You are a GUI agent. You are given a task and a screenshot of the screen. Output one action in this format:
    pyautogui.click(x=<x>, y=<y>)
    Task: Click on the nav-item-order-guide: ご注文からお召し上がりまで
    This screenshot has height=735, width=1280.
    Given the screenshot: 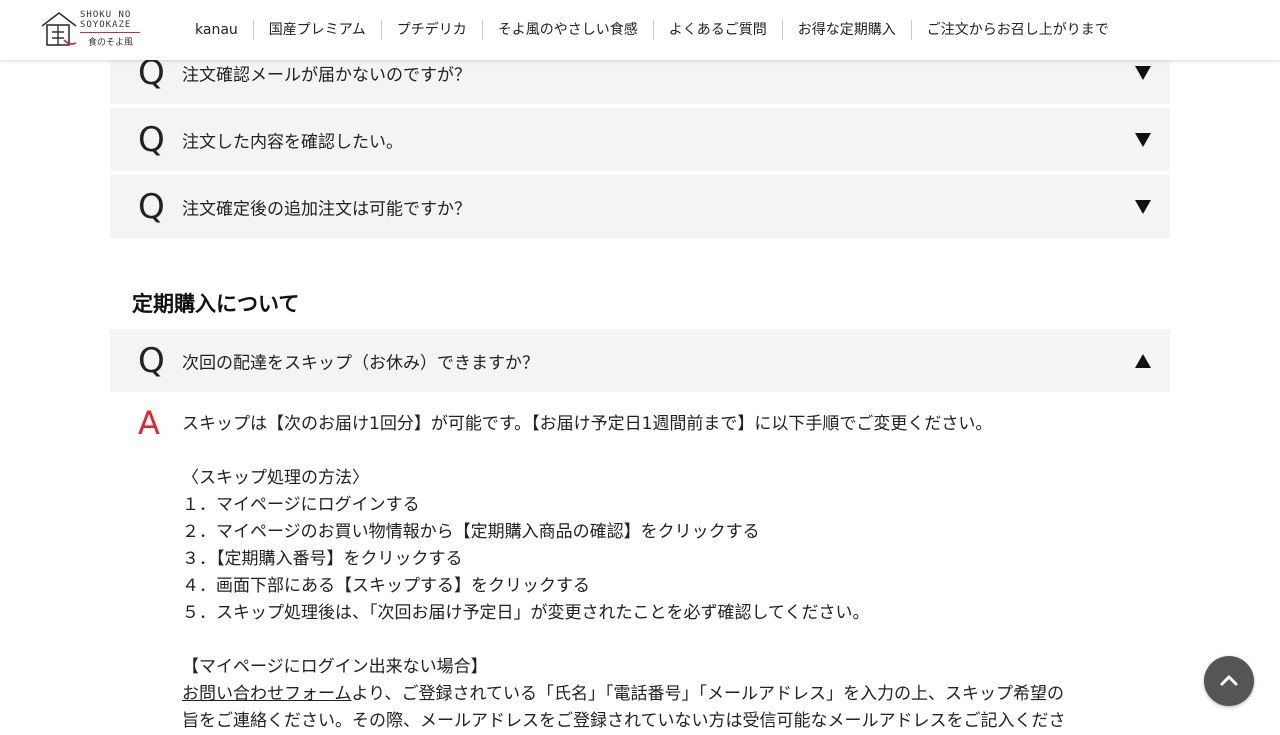 What is the action you would take?
    pyautogui.click(x=1017, y=30)
    